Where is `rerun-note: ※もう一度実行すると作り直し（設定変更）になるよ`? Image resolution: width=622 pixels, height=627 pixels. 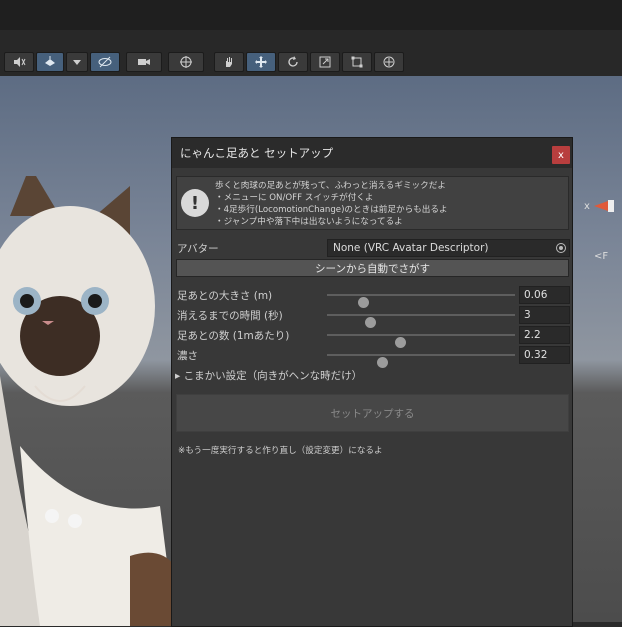 rerun-note: ※もう一度実行すると作り直し（設定変更）になるよ is located at coordinates (280, 451).